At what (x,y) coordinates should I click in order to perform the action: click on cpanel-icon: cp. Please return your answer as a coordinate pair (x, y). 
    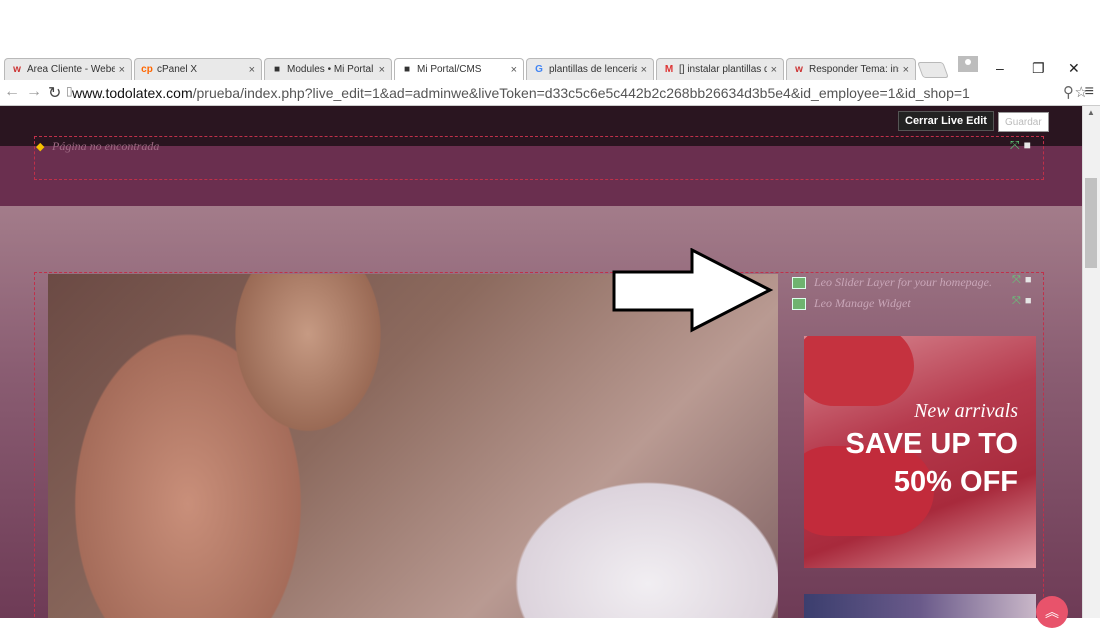
    Looking at the image, I should click on (147, 69).